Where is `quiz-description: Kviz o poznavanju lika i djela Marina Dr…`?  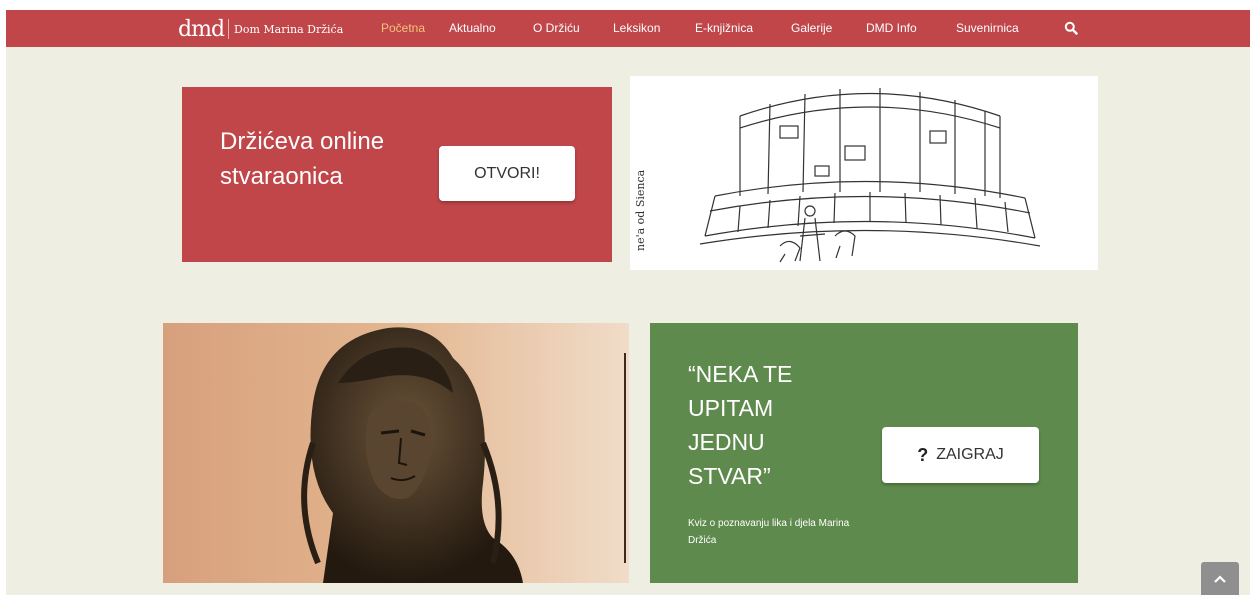
quiz-description: Kviz o poznavanju lika i djela Marina Dr… is located at coordinates (769, 532).